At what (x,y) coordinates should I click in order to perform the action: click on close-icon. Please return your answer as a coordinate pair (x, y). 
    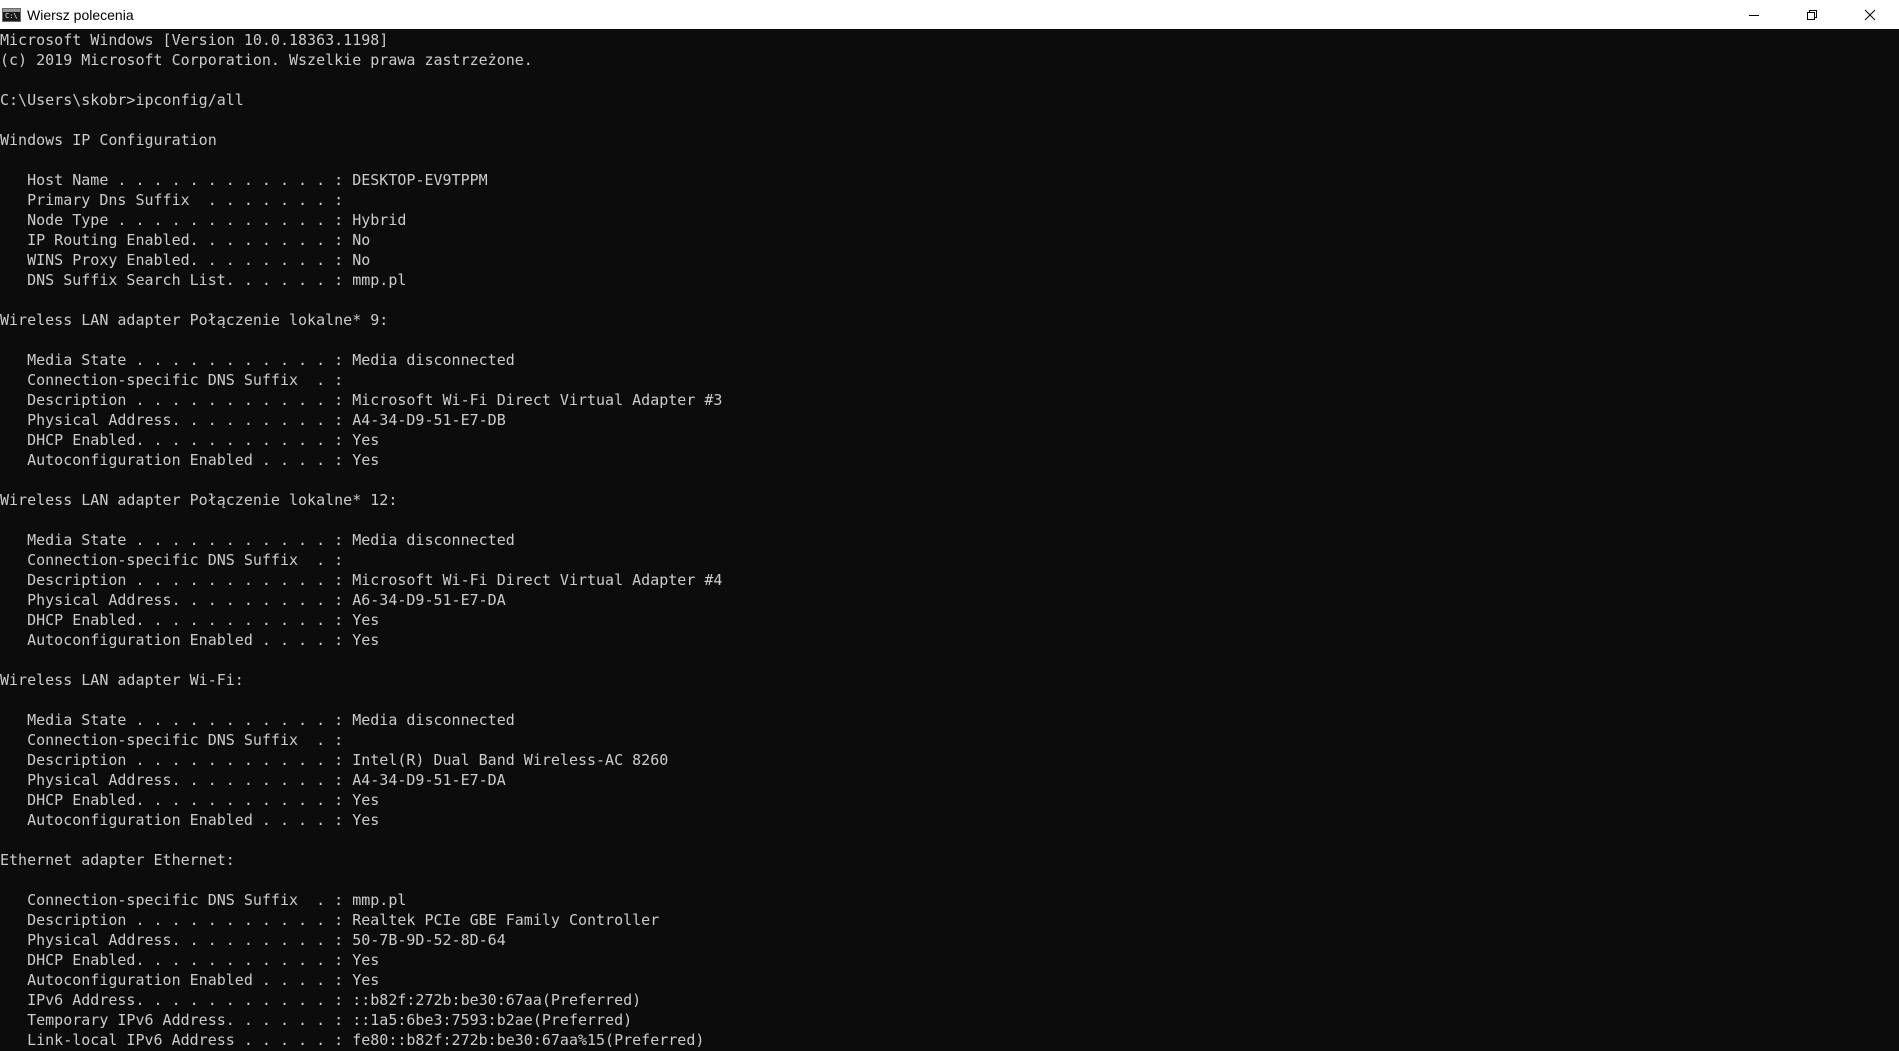
    Looking at the image, I should click on (1870, 14).